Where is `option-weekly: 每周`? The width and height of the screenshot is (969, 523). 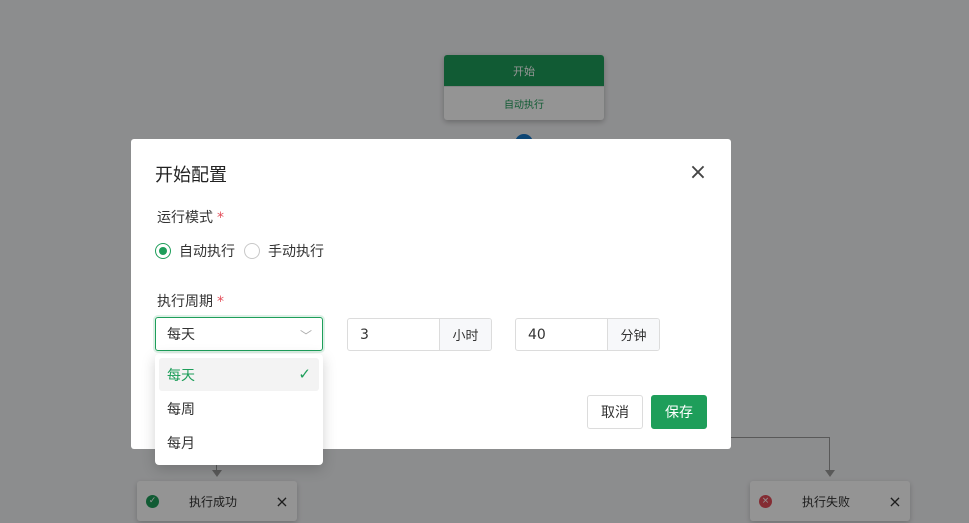
option-weekly: 每周 is located at coordinates (239, 408).